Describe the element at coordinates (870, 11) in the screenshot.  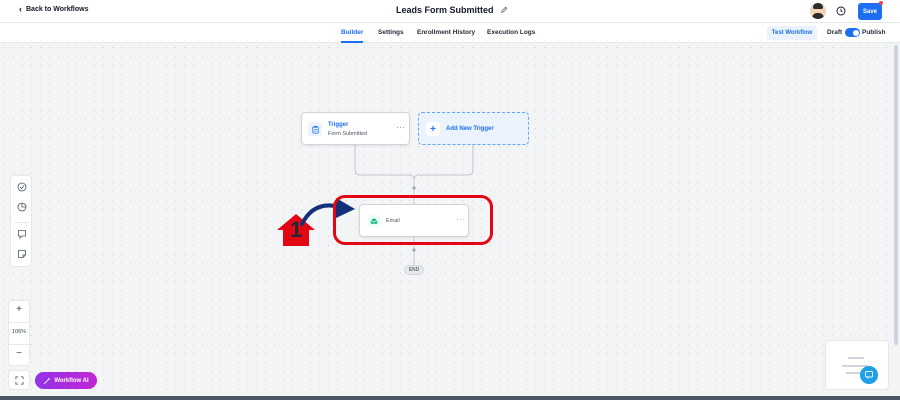
I see `save-button: Save` at that location.